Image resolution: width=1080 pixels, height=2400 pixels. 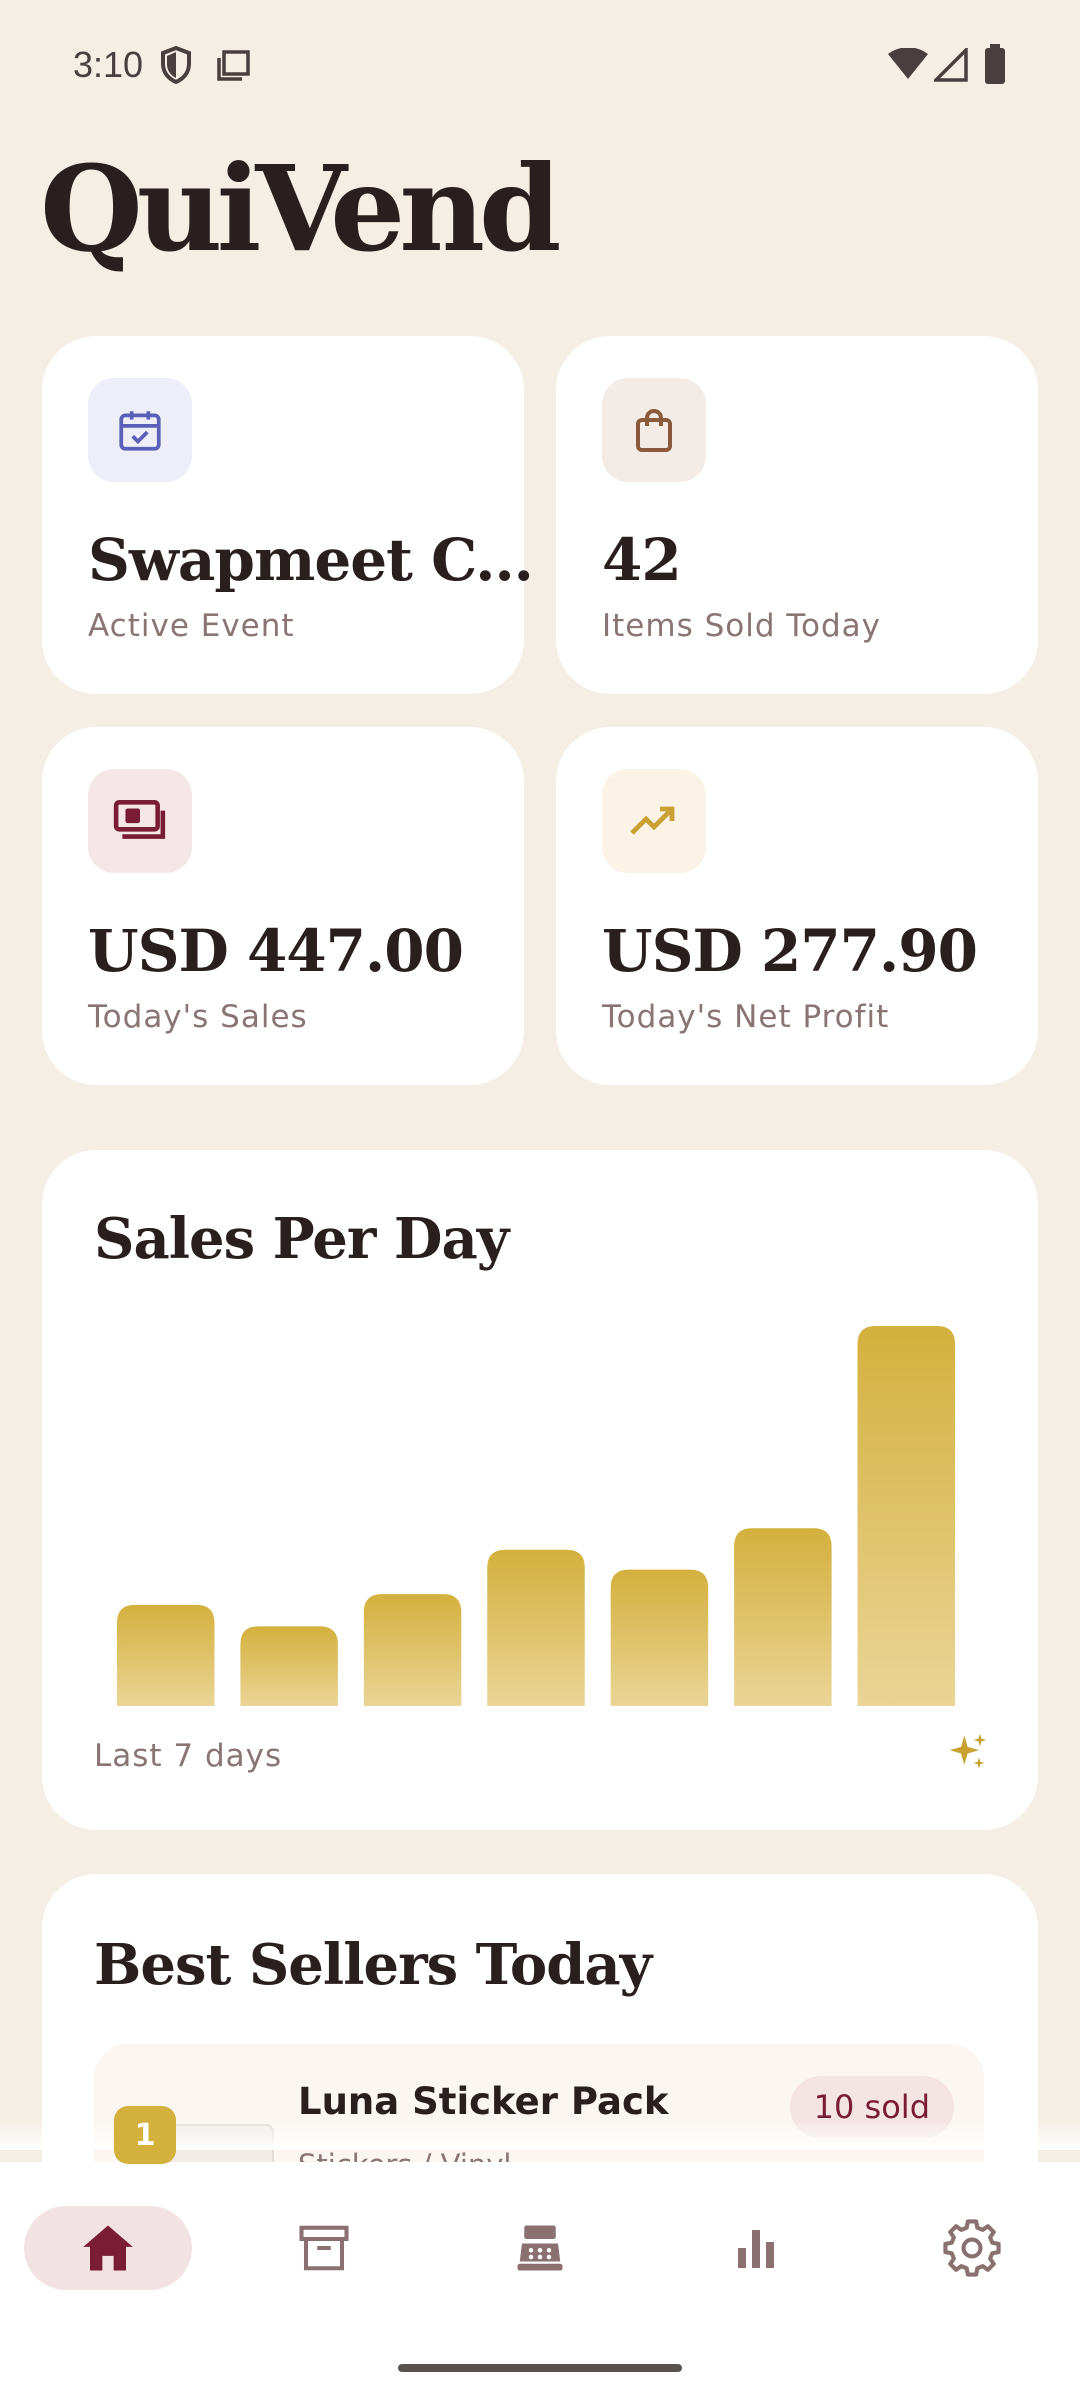 I want to click on nav-pos, so click(x=540, y=2248).